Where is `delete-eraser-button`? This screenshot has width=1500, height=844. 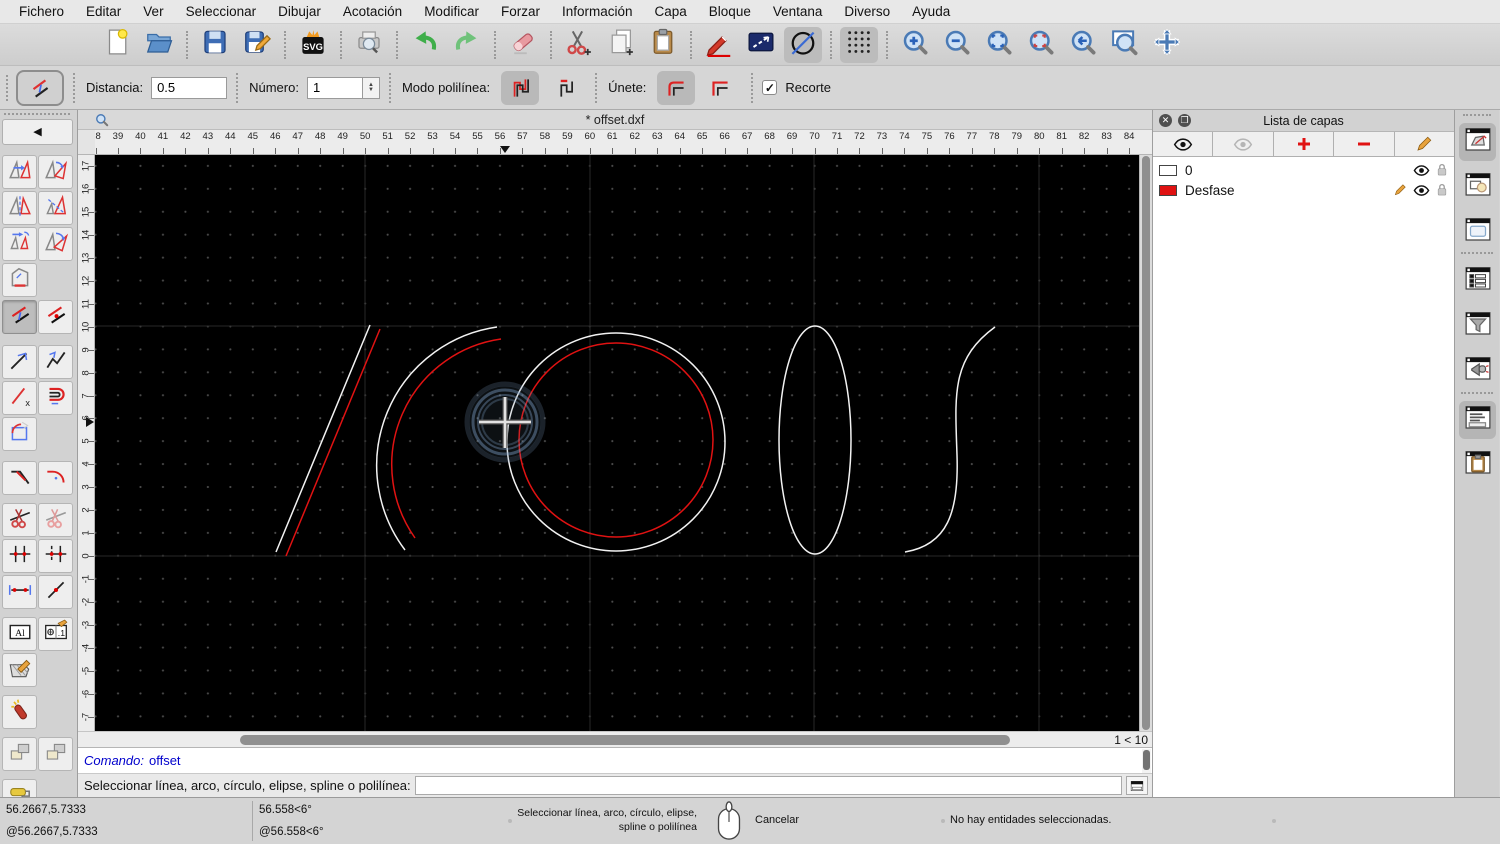
delete-eraser-button is located at coordinates (523, 45).